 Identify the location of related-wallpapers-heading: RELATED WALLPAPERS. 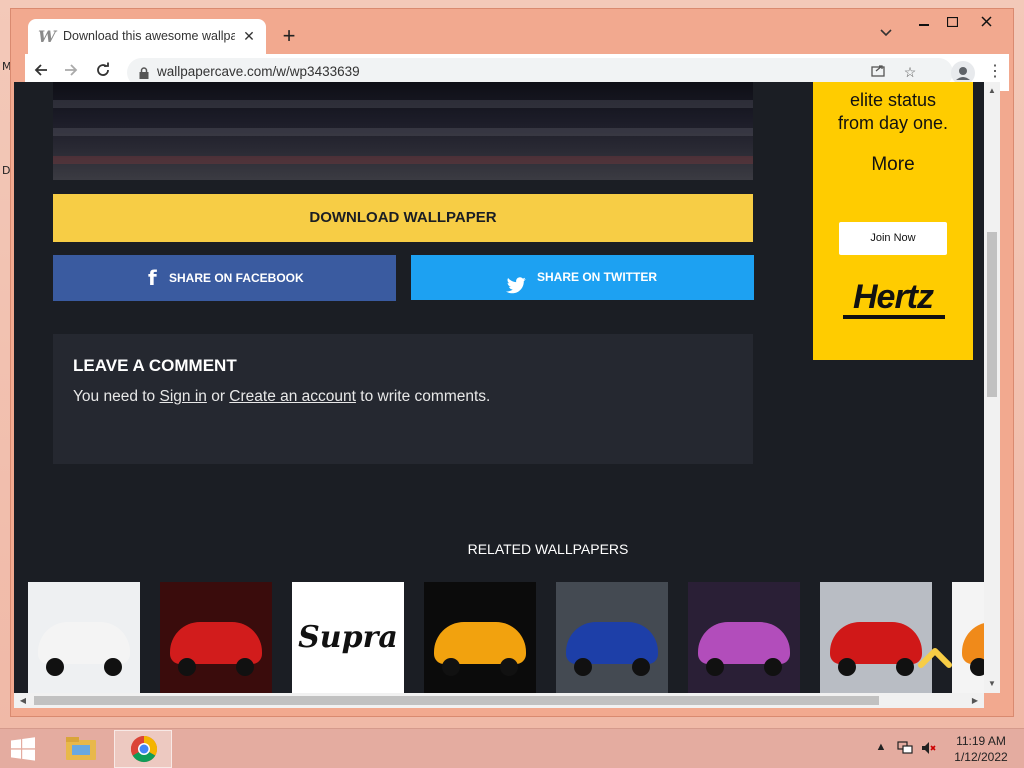
(548, 549).